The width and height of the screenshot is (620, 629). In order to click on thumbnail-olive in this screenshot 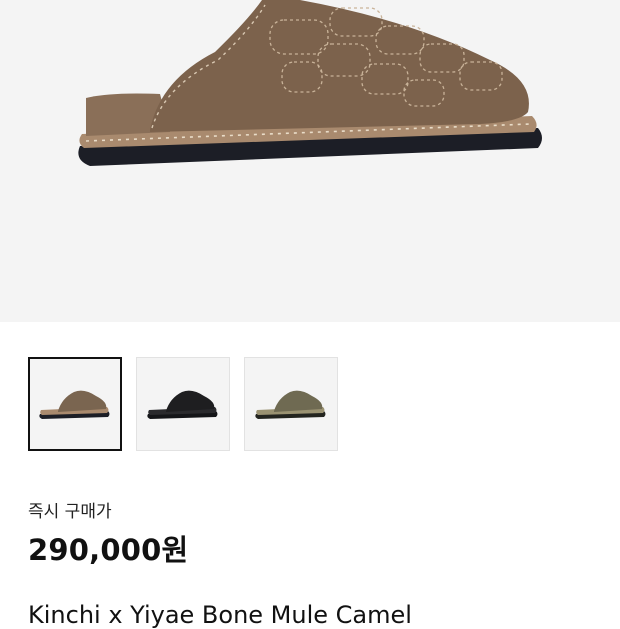, I will do `click(291, 404)`.